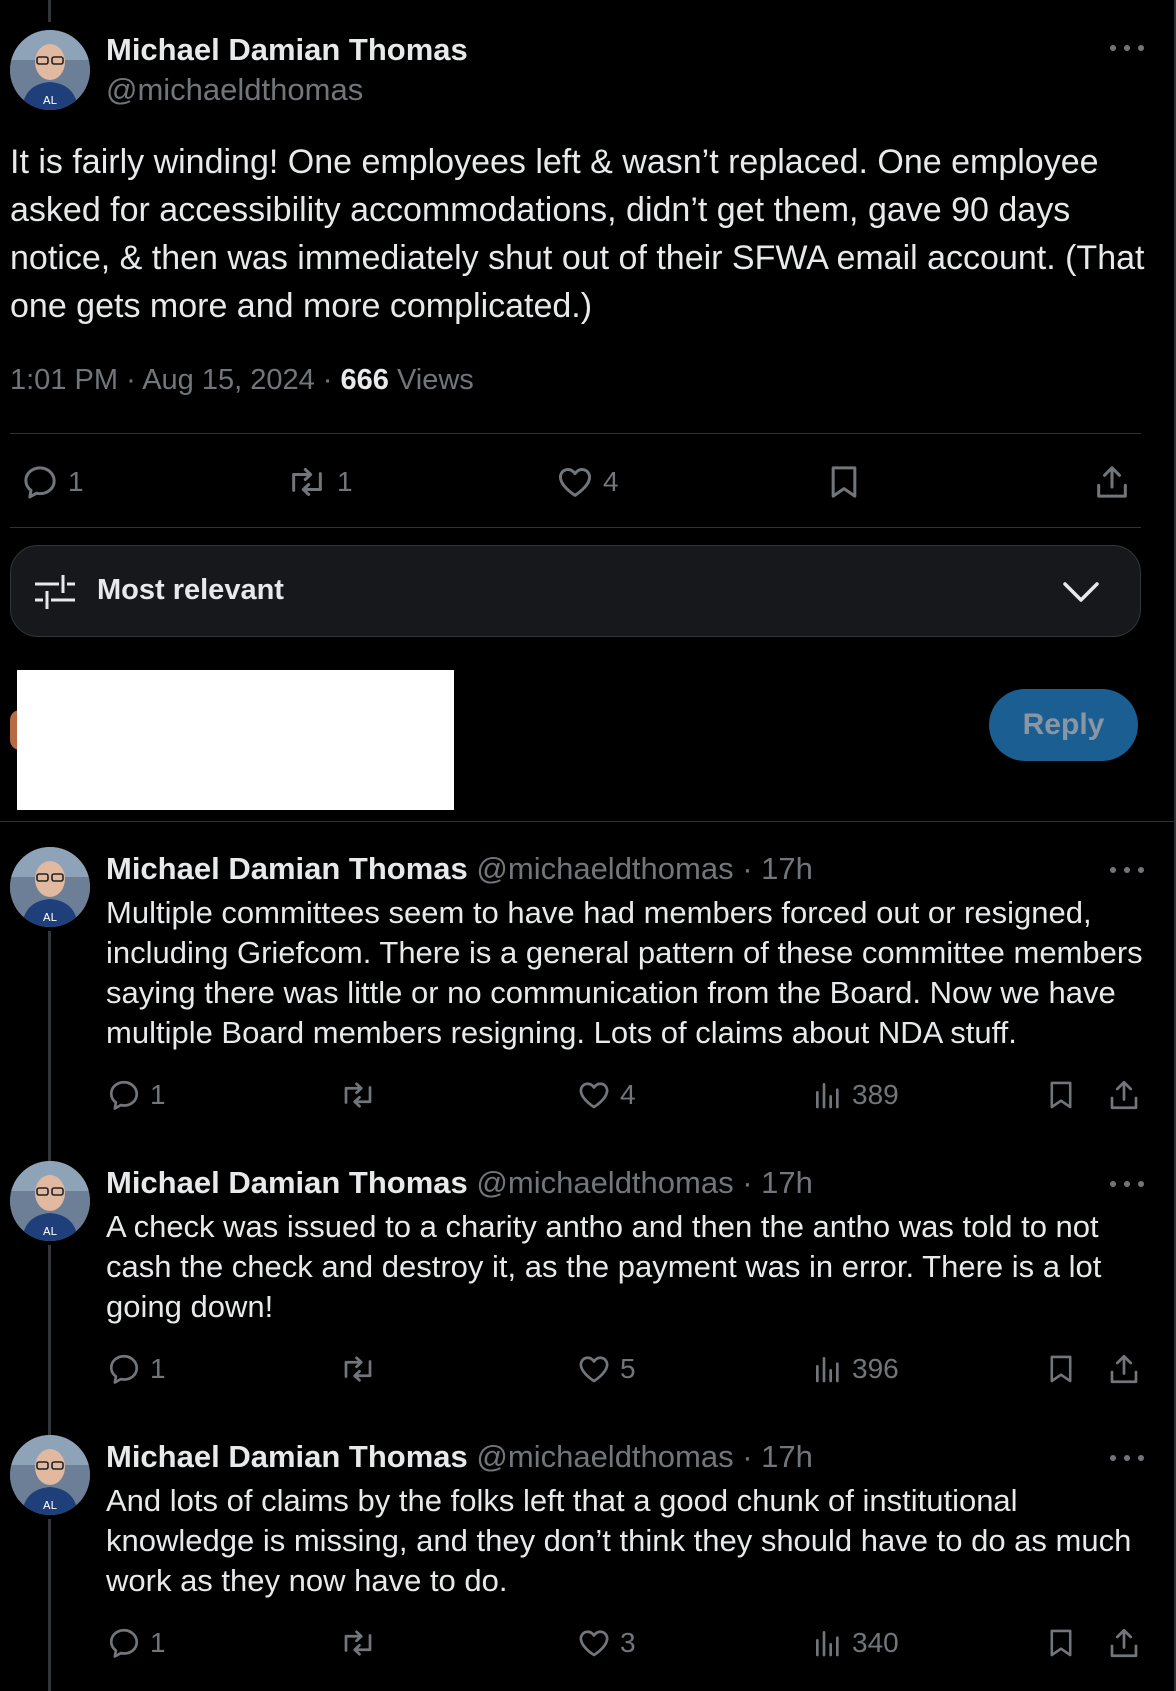  I want to click on views-action: 389, so click(855, 1095).